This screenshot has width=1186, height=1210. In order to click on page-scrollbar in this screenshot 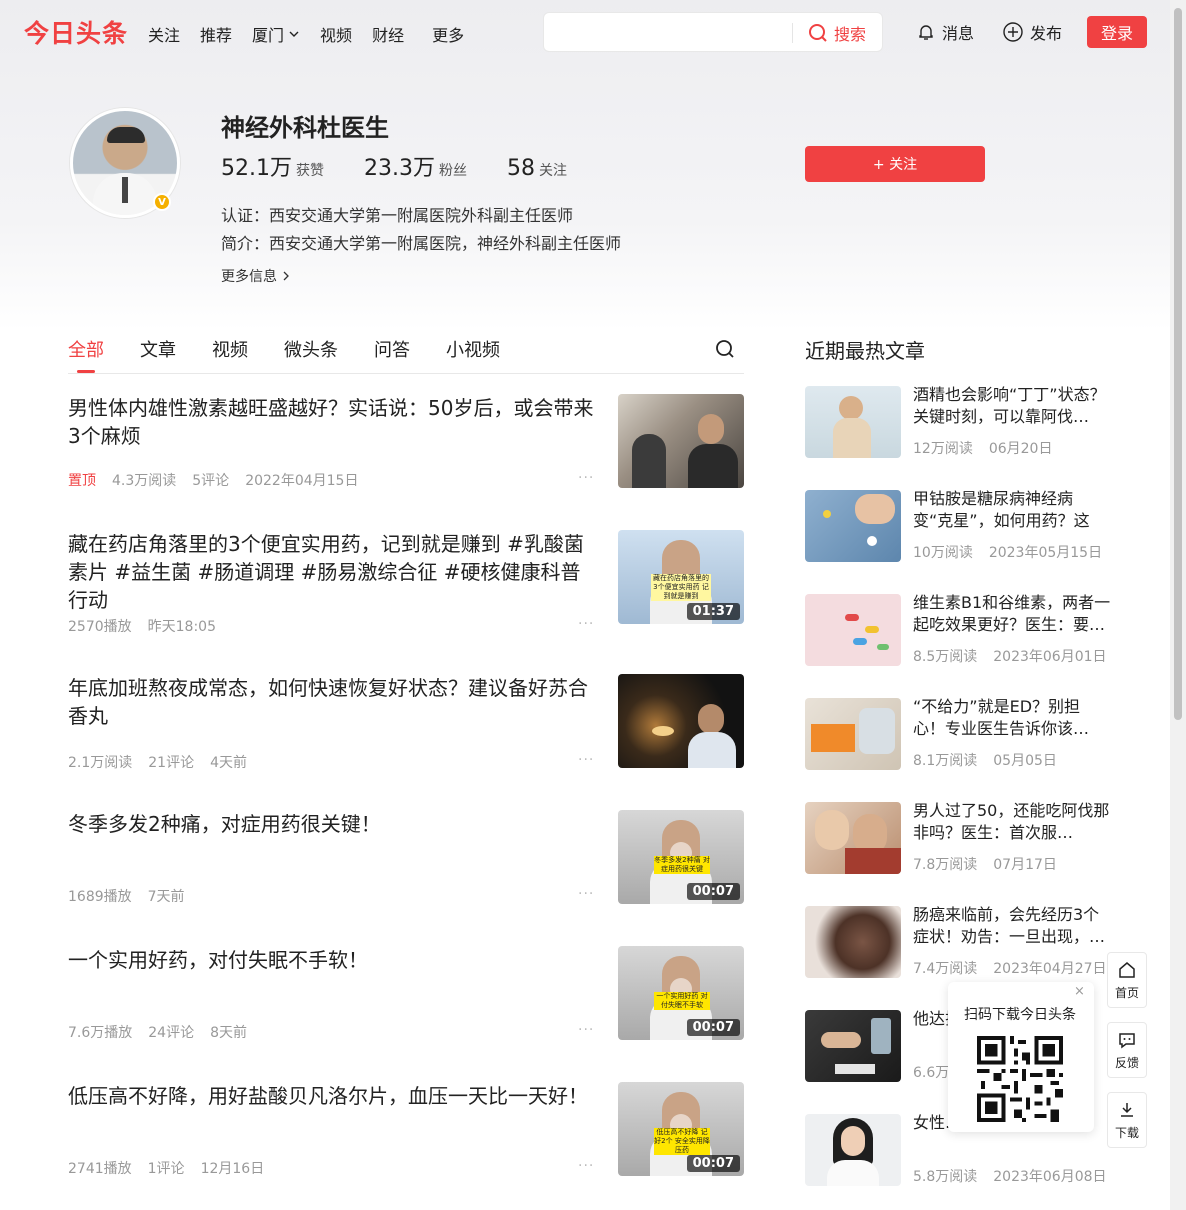, I will do `click(1178, 605)`.